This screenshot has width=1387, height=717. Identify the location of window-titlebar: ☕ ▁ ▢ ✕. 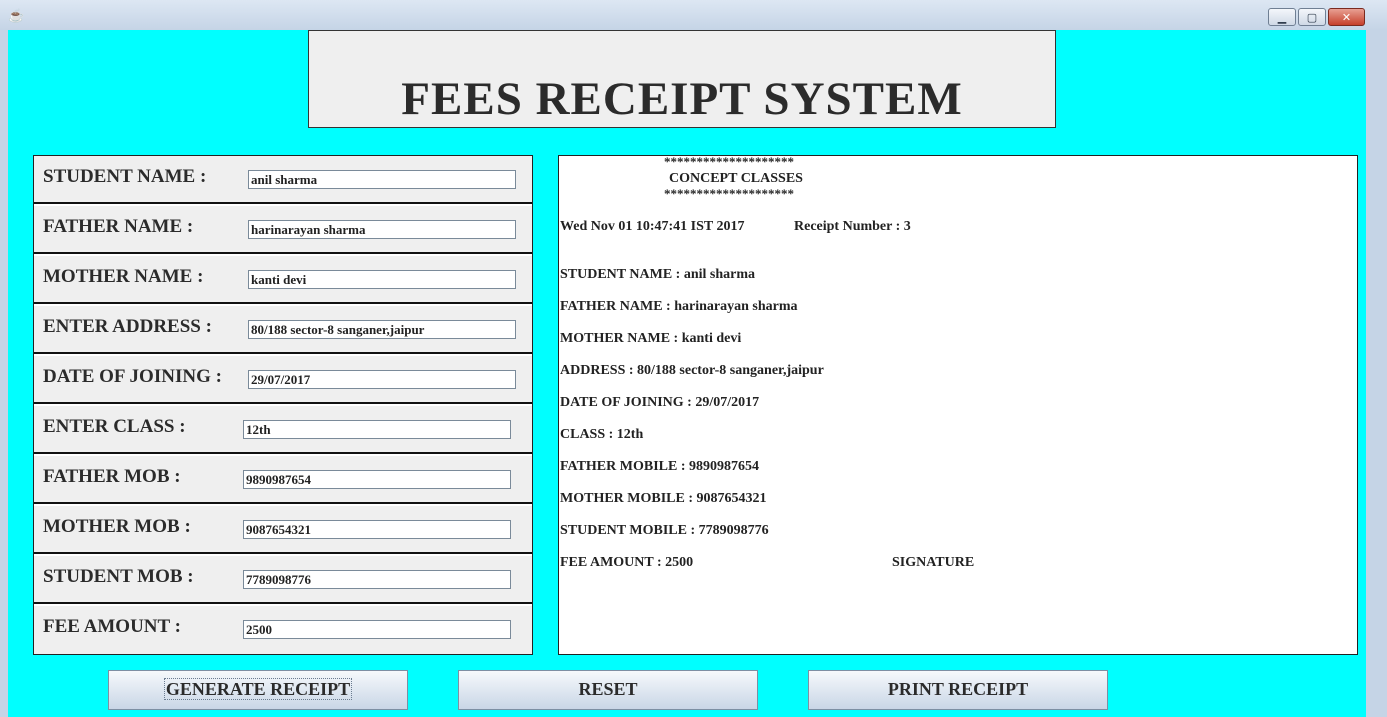
(693, 15).